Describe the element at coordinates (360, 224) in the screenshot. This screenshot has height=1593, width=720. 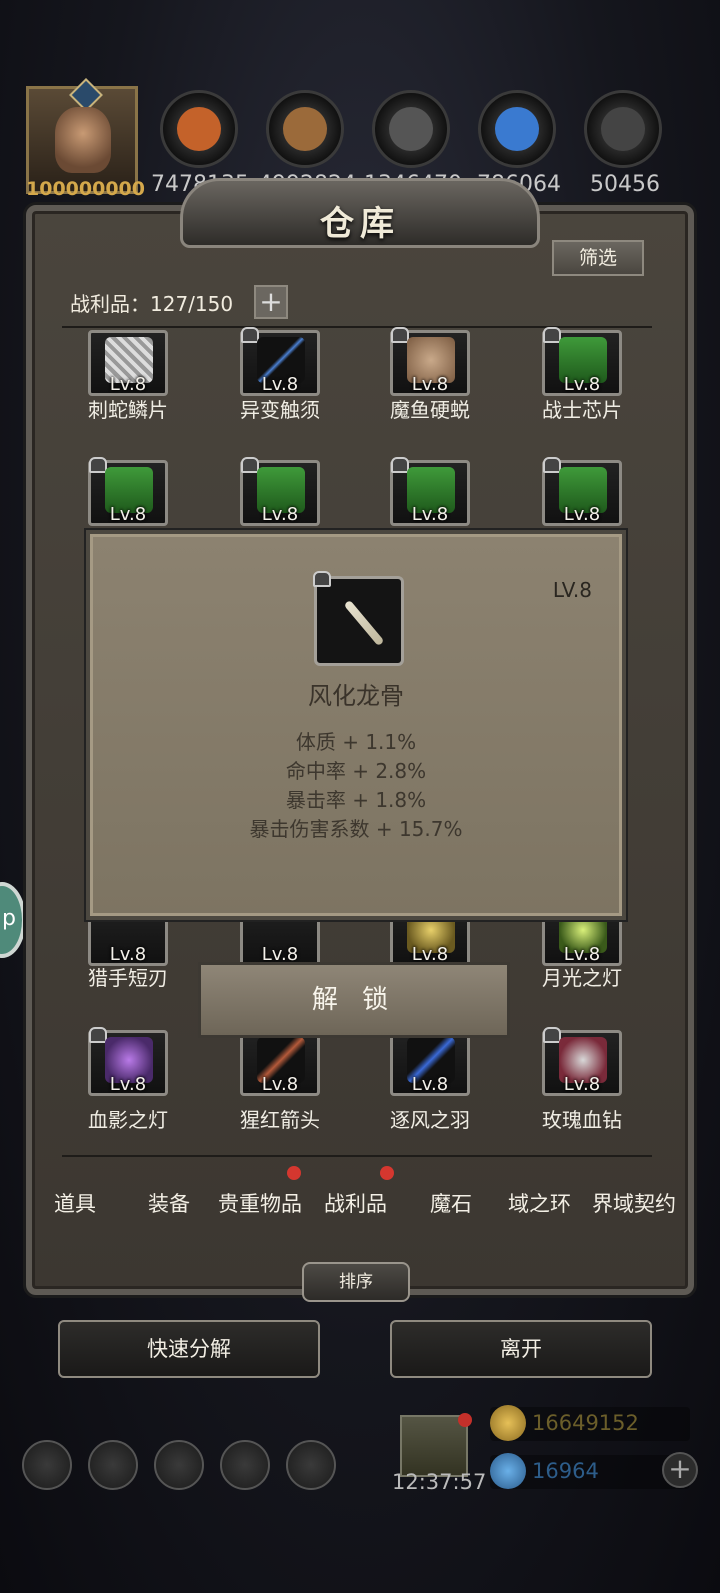
I see `page-title: 仓库` at that location.